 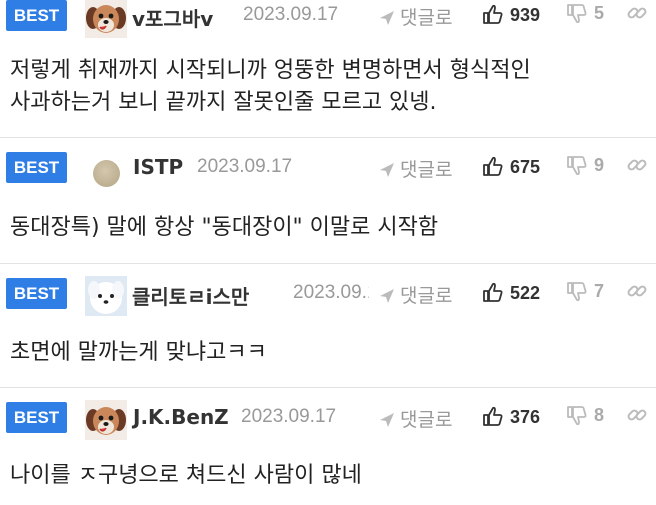 I want to click on dislike-button: 9, so click(x=585, y=166).